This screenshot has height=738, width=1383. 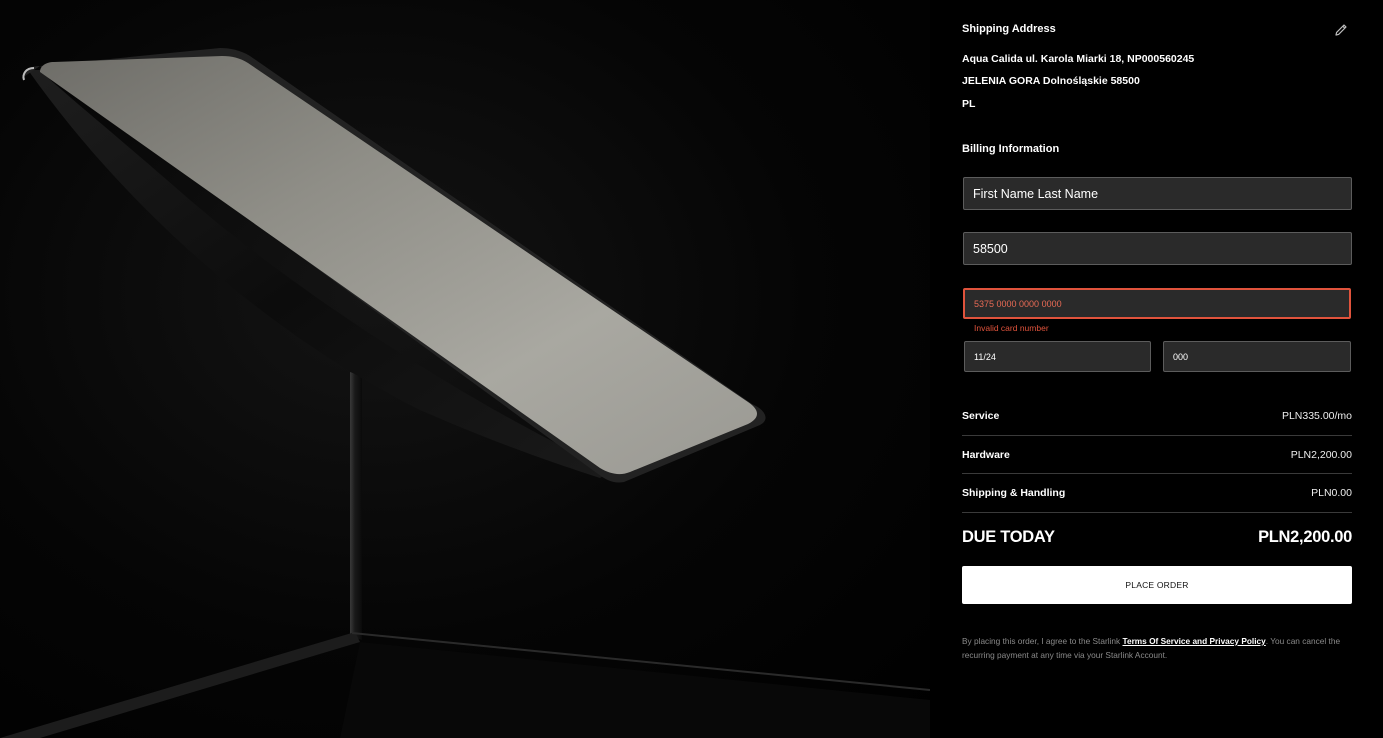 I want to click on hardware-value: PLN2,200.00, so click(x=1321, y=455).